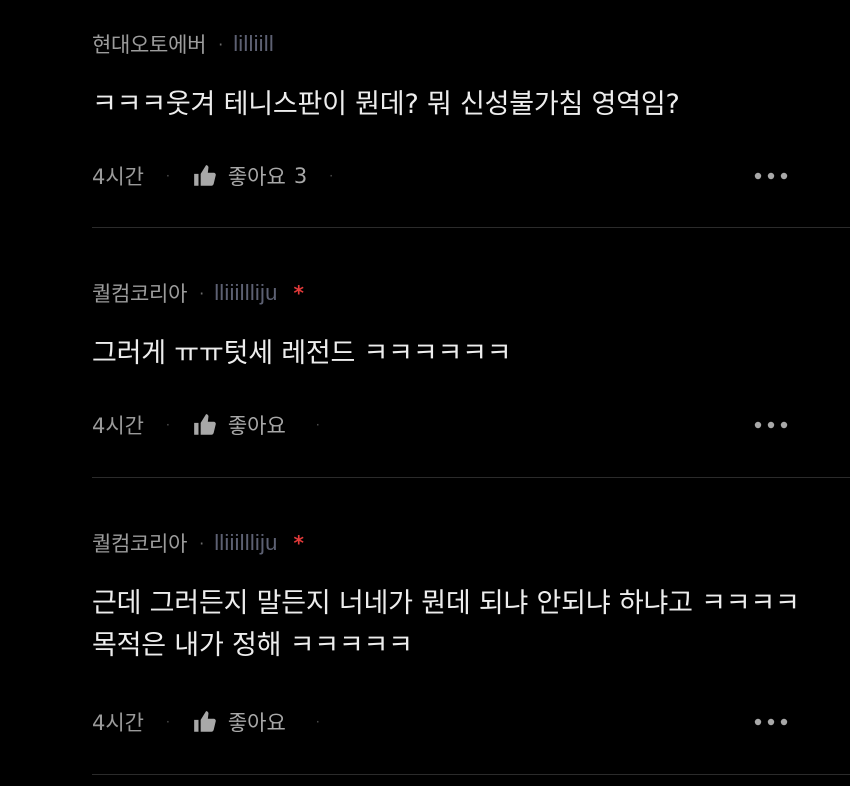 This screenshot has height=786, width=850. Describe the element at coordinates (302, 353) in the screenshot. I see `comment-text: 그러게 ㅠㅠ텃세 레전드 ㅋㅋㅋㅋㅋㅋ` at that location.